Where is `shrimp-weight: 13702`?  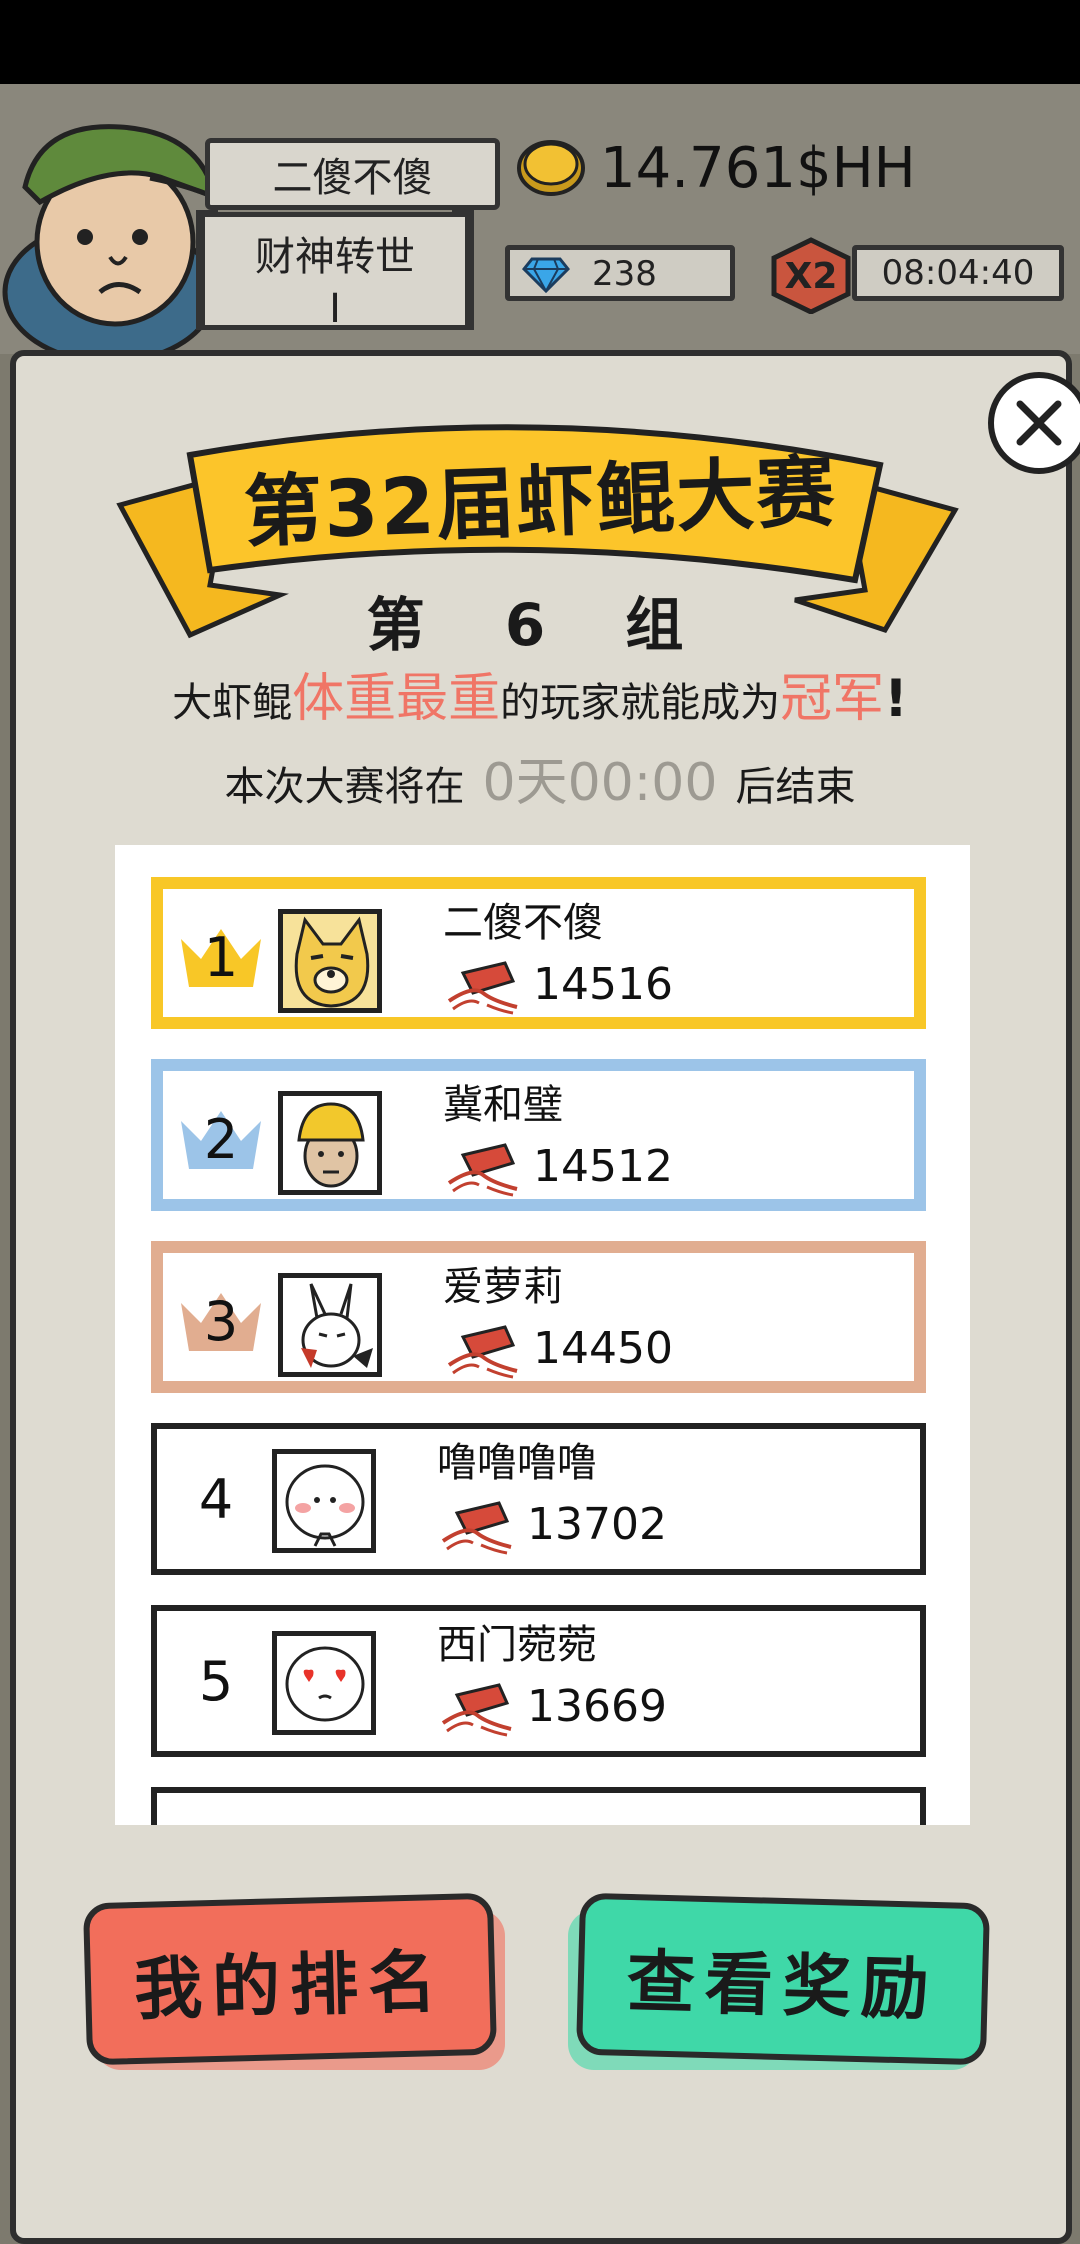
shrimp-weight: 13702 is located at coordinates (597, 1524).